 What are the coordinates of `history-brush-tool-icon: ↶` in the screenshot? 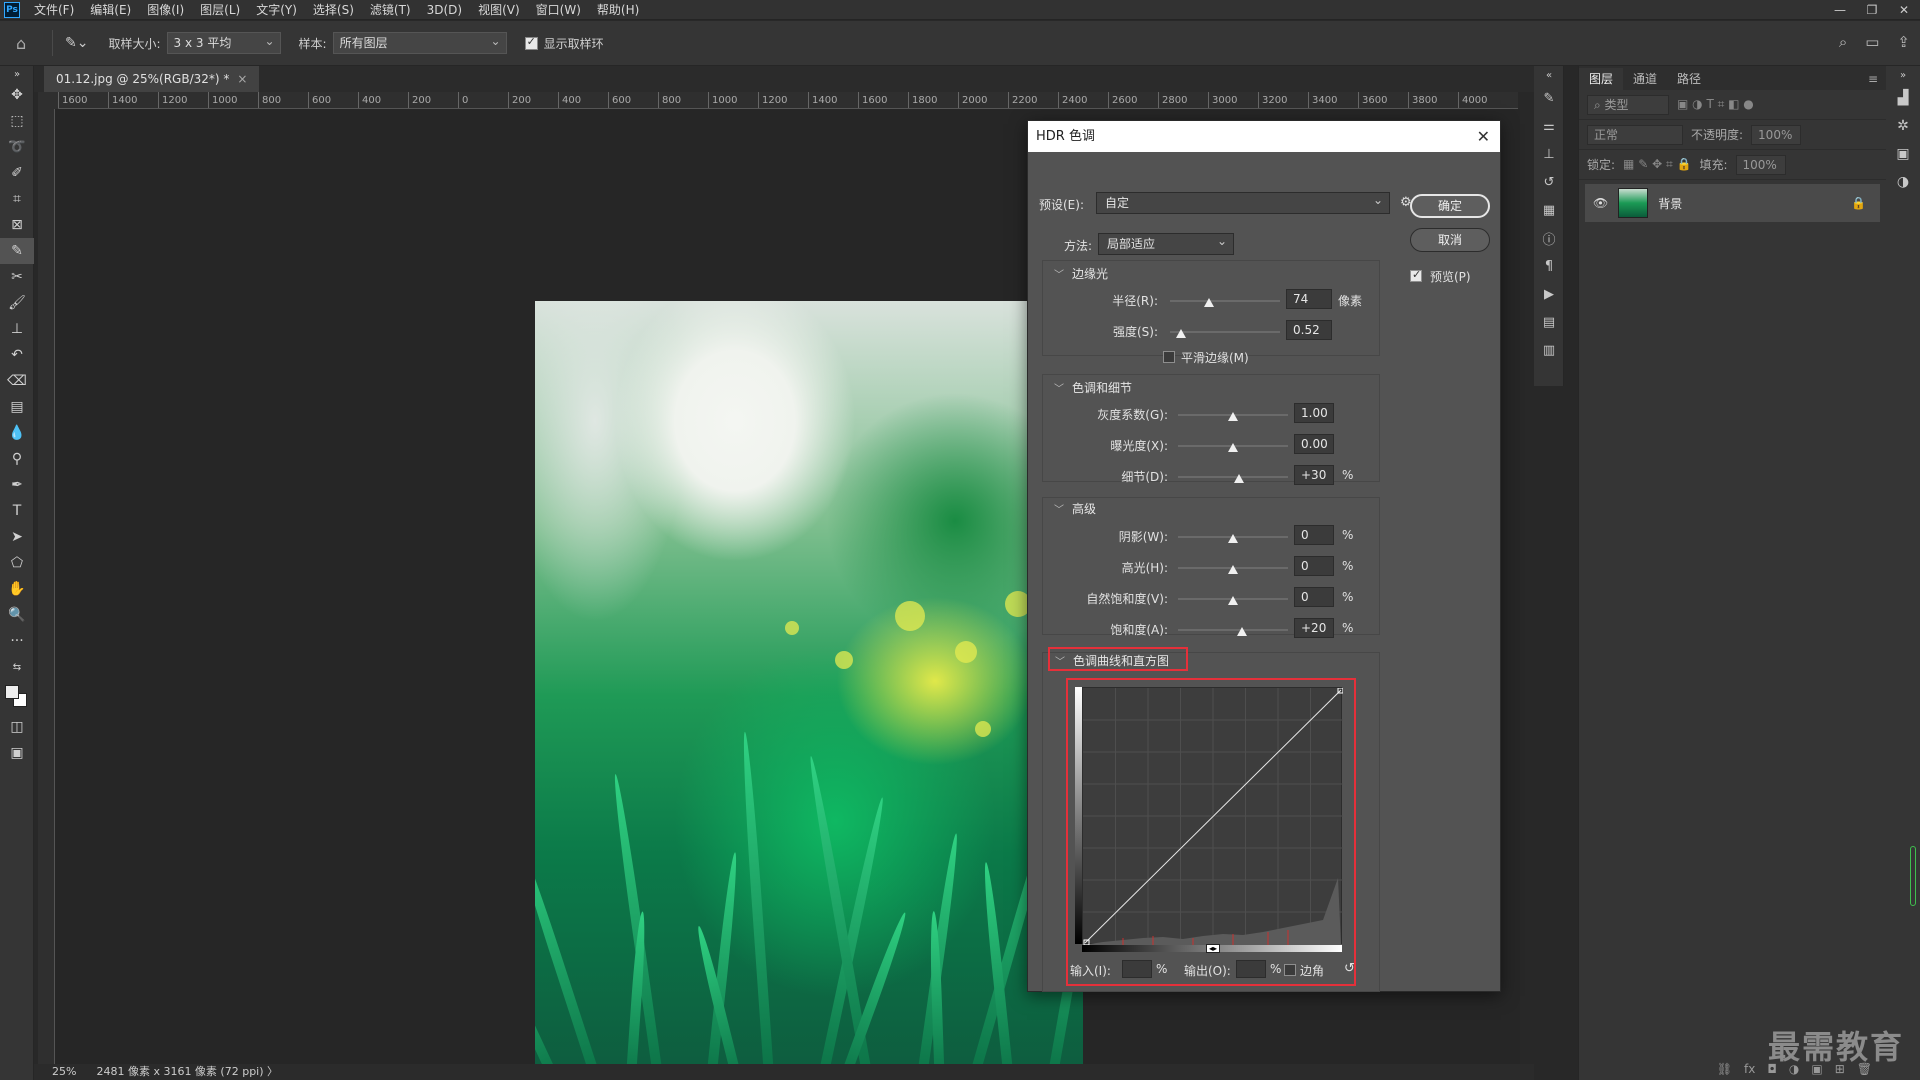 It's located at (17, 355).